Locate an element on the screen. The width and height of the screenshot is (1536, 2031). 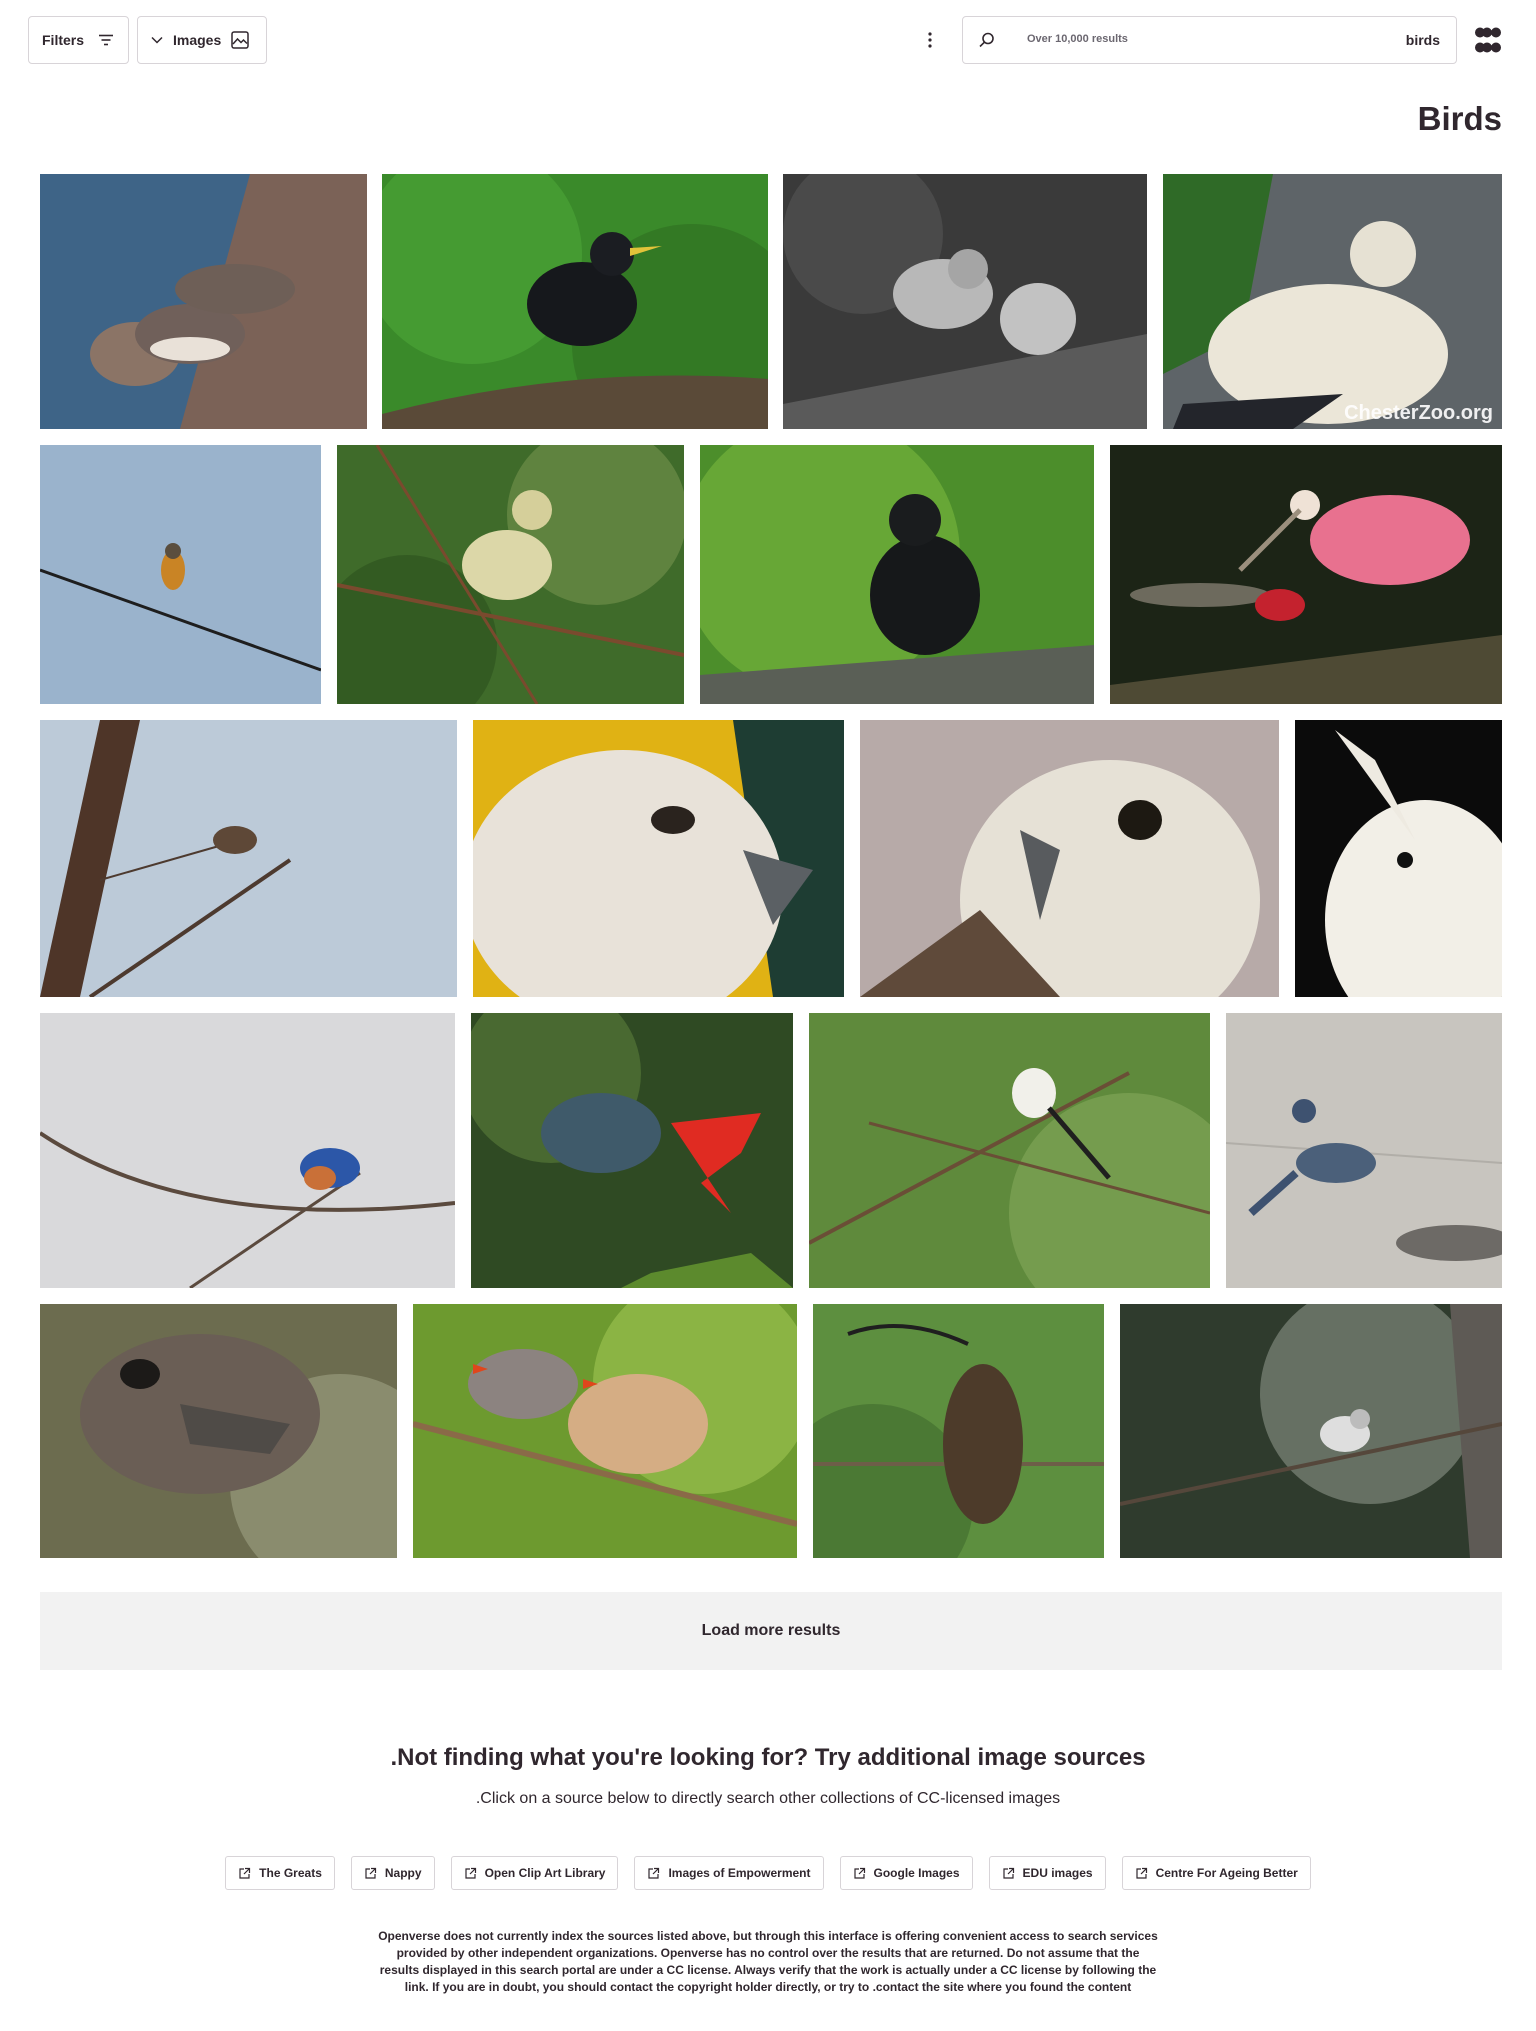
source-button-the-greats: The Greats is located at coordinates (280, 1873).